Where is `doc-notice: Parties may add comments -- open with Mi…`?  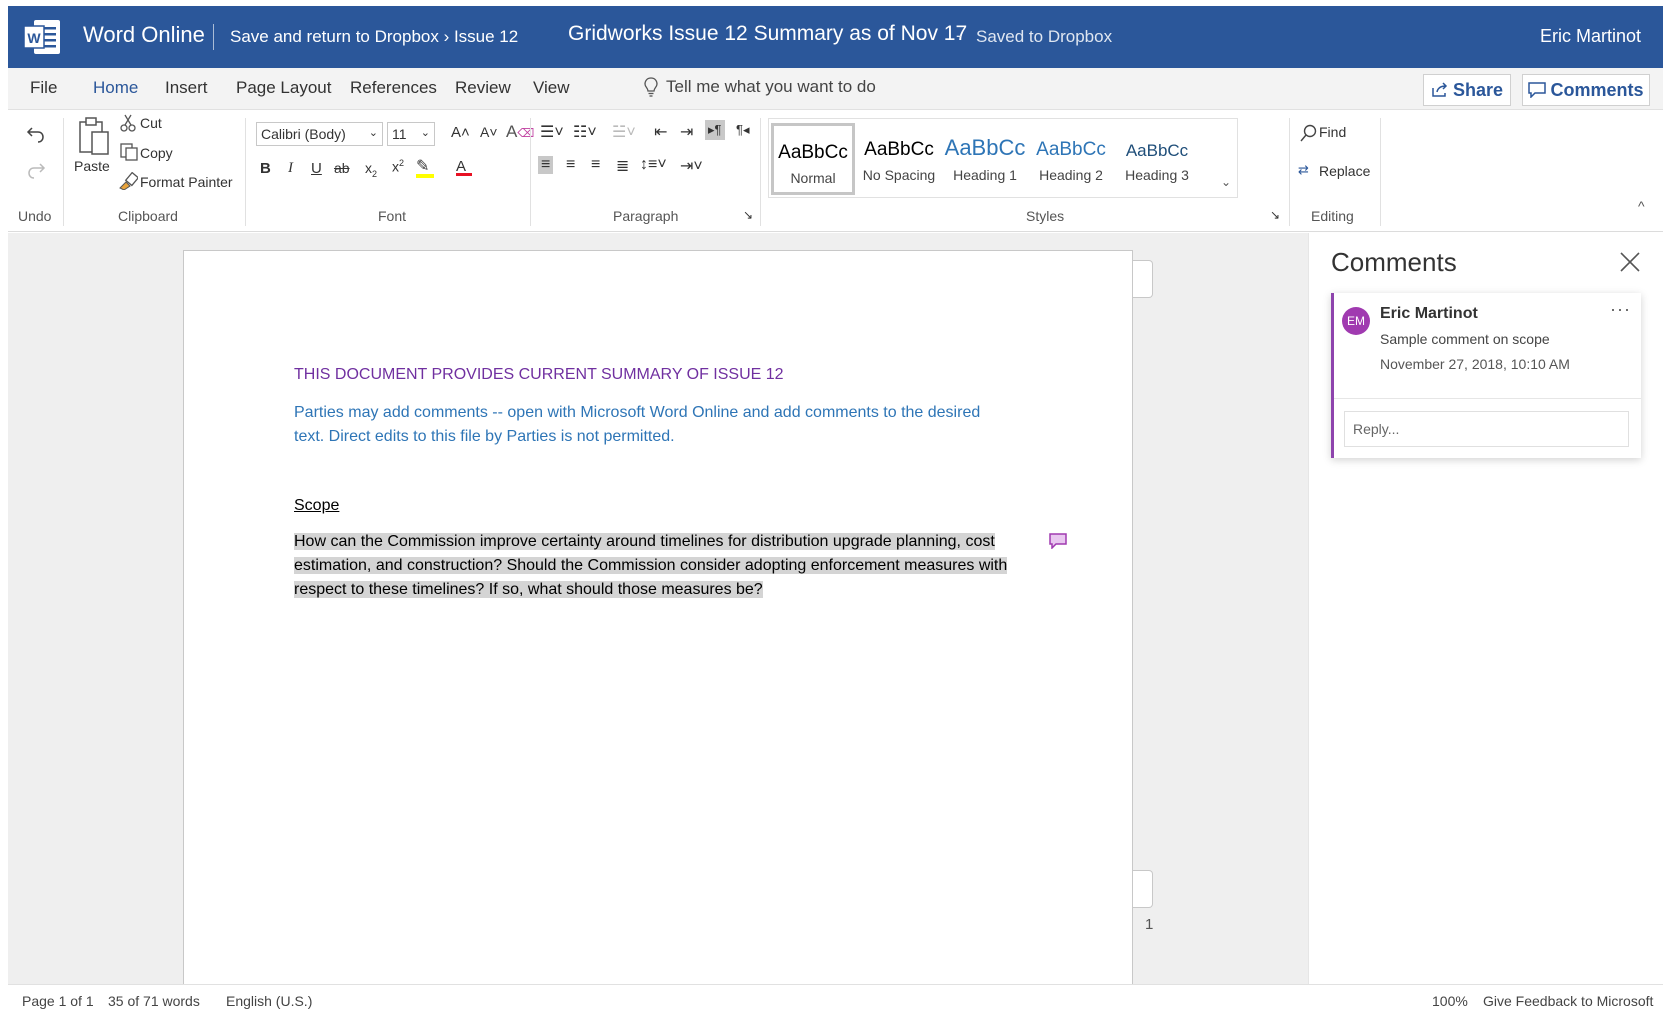
doc-notice: Parties may add comments -- open with Mi… is located at coordinates (644, 425).